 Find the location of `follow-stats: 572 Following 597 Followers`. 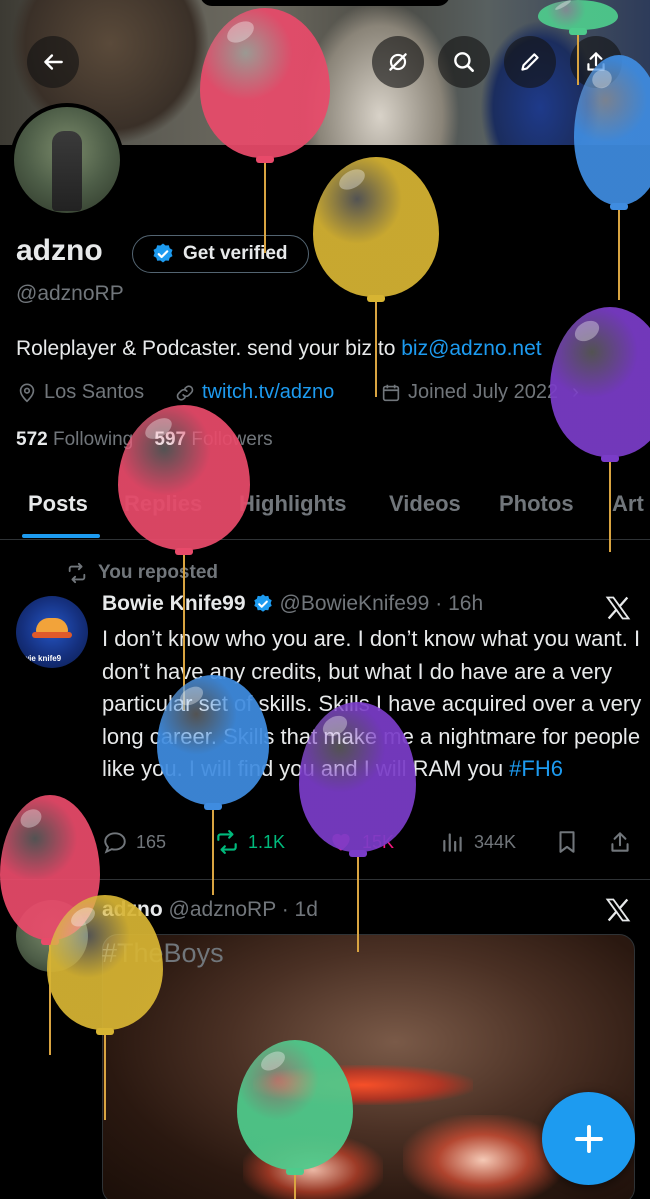

follow-stats: 572 Following 597 Followers is located at coordinates (144, 440).